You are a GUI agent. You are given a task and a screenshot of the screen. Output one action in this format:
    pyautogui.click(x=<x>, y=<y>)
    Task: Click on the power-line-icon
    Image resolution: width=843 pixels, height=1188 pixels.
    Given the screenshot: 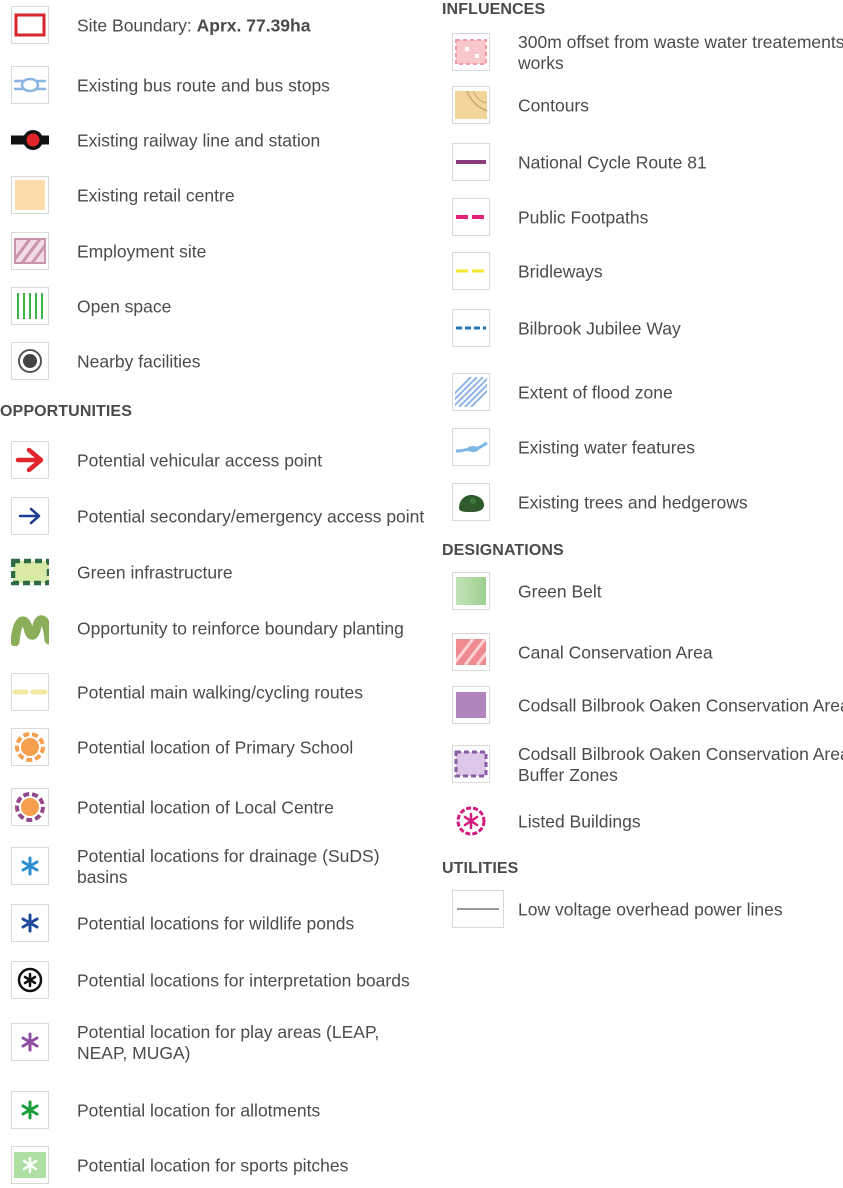 What is the action you would take?
    pyautogui.click(x=478, y=909)
    